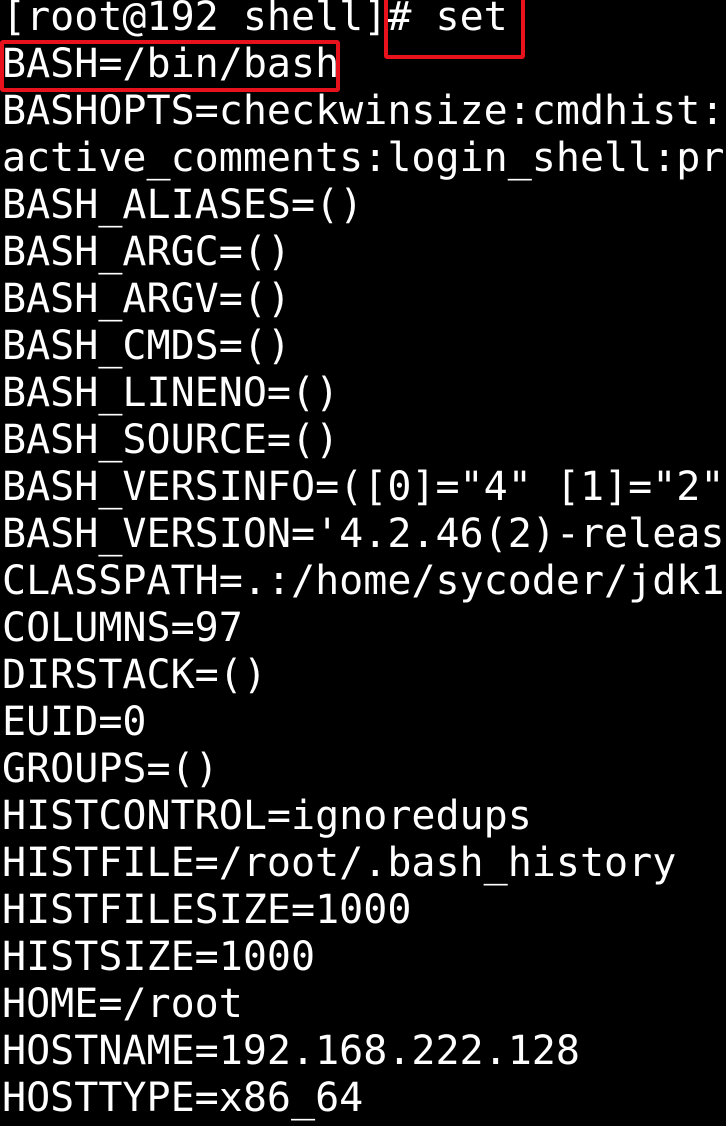  Describe the element at coordinates (110, 769) in the screenshot. I see `output-line: GROUPS=()` at that location.